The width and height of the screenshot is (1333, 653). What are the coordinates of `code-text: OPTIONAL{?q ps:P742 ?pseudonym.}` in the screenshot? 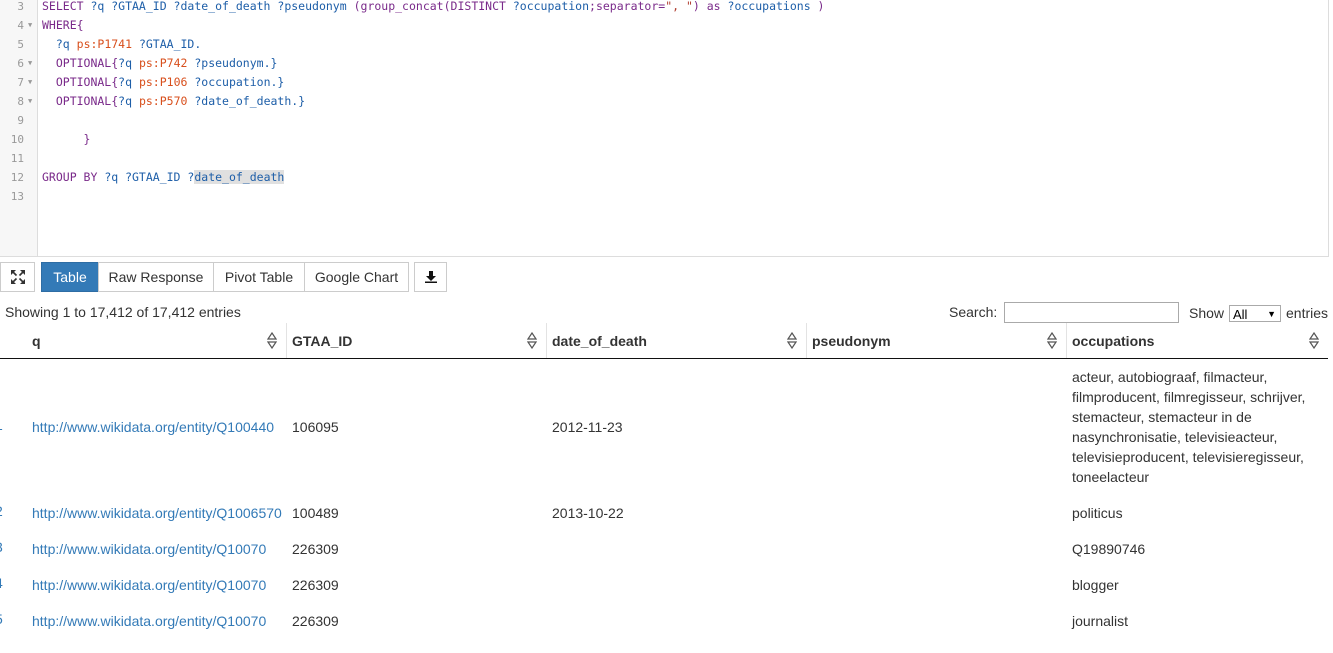 It's located at (160, 63).